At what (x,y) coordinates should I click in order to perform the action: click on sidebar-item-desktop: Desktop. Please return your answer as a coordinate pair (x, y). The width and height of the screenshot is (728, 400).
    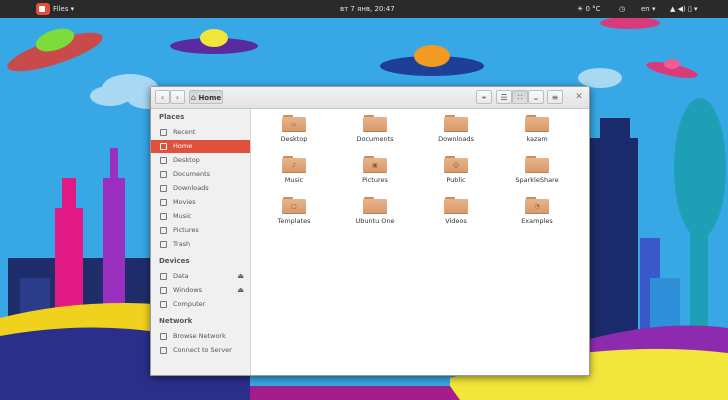
    Looking at the image, I should click on (200, 160).